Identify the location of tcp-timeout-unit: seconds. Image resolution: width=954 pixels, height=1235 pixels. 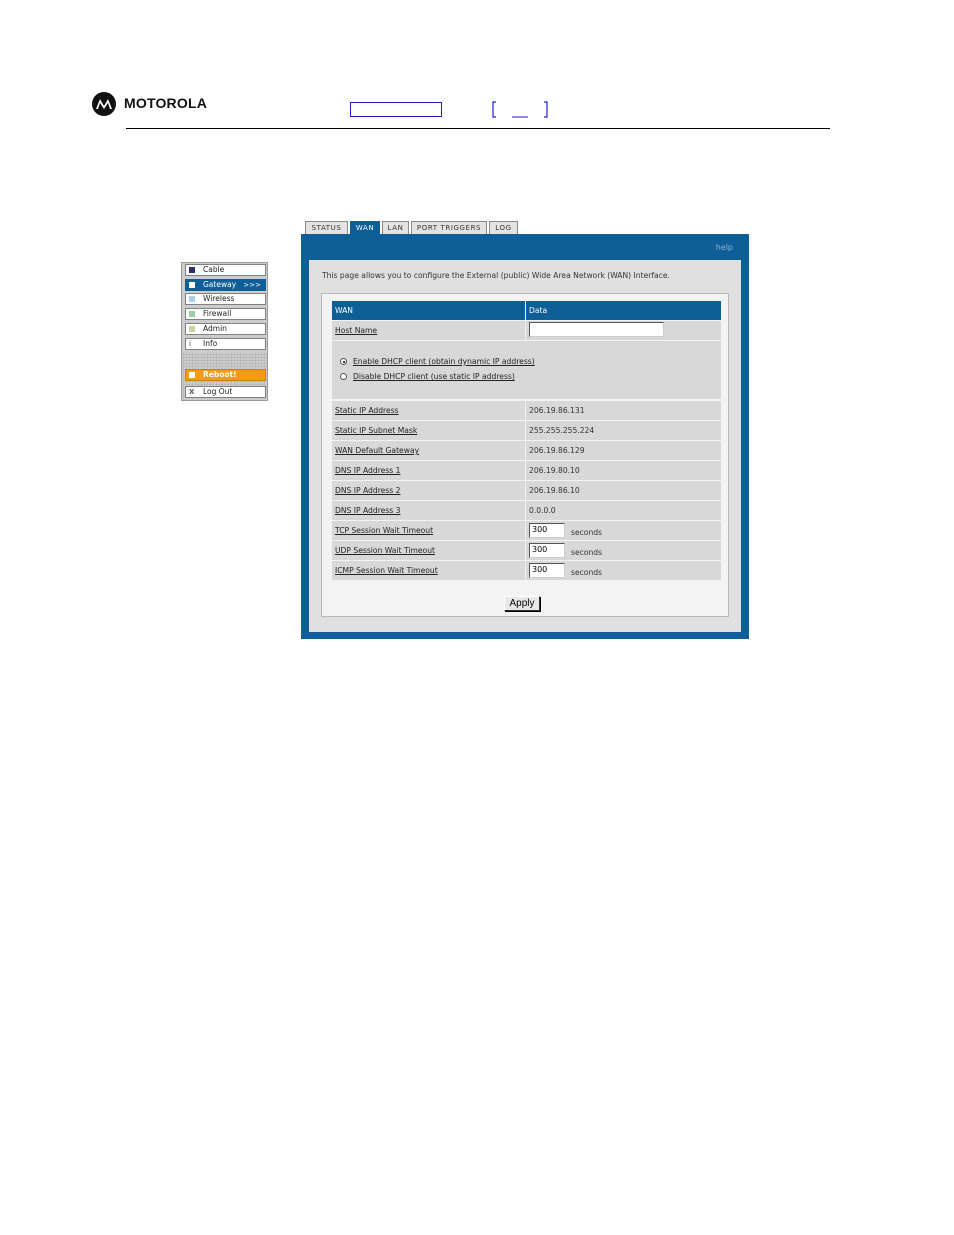
(587, 532).